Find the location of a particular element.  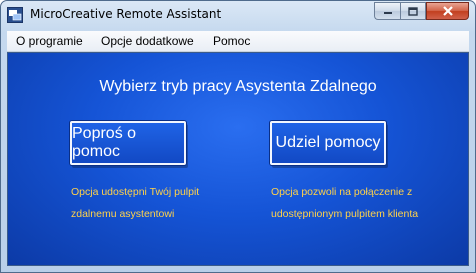

maximize-icon is located at coordinates (413, 11).